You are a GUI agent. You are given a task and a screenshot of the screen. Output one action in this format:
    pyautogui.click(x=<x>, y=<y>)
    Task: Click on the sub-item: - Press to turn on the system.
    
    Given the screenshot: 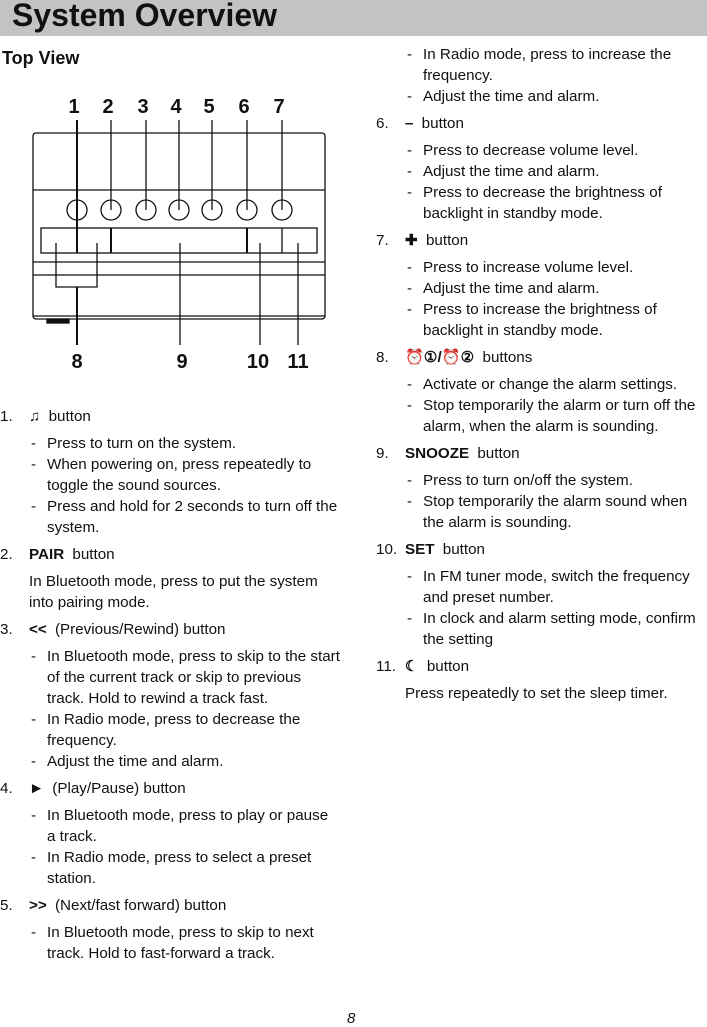 What is the action you would take?
    pyautogui.click(x=134, y=443)
    